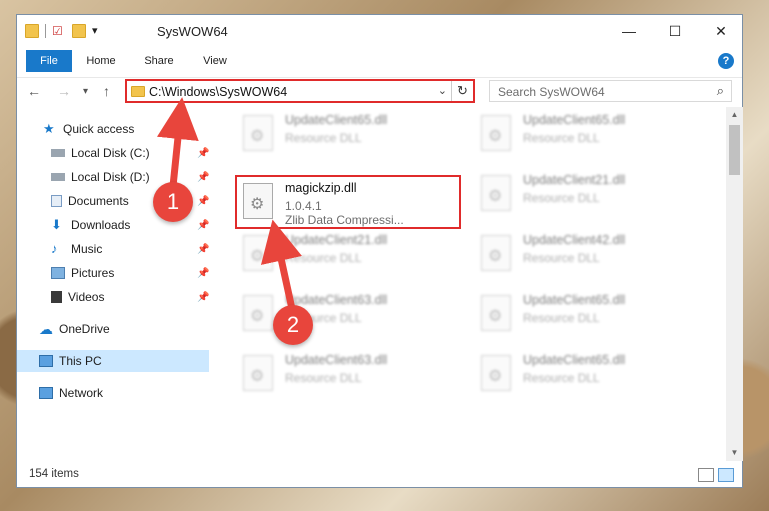 The width and height of the screenshot is (769, 511). I want to click on up-arrow-icon: ↑, so click(106, 91).